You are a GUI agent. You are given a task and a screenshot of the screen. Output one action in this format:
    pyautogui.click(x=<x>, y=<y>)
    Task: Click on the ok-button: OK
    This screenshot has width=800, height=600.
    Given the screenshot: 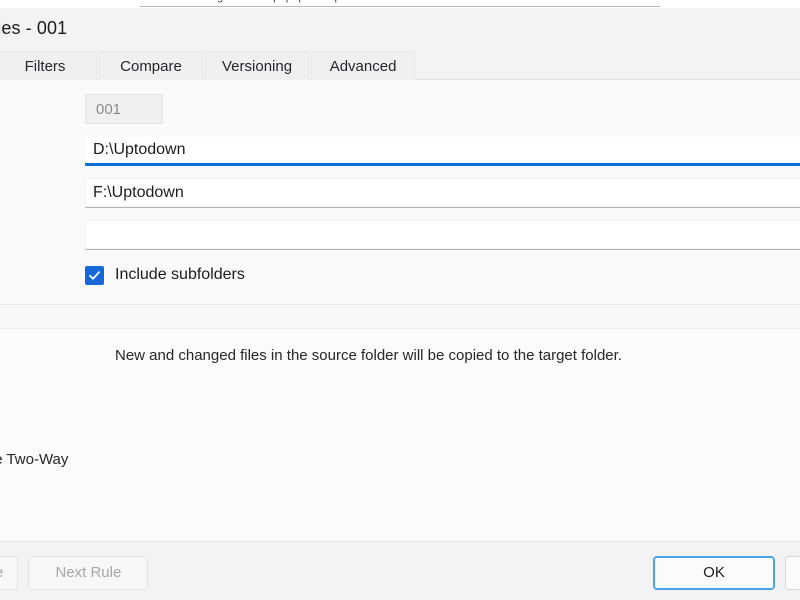 What is the action you would take?
    pyautogui.click(x=714, y=572)
    